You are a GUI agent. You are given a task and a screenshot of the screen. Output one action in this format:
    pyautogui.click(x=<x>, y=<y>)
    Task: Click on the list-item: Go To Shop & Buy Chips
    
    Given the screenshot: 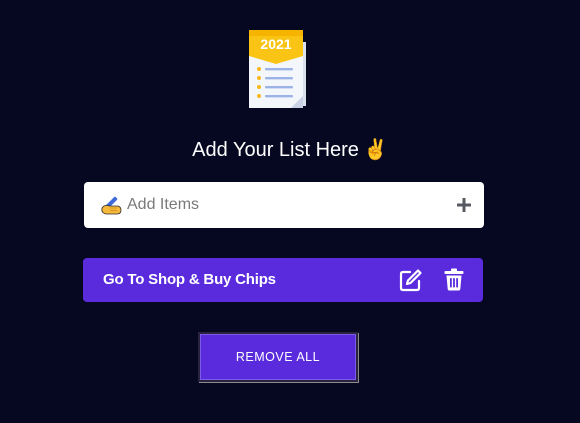 What is the action you would take?
    pyautogui.click(x=283, y=280)
    